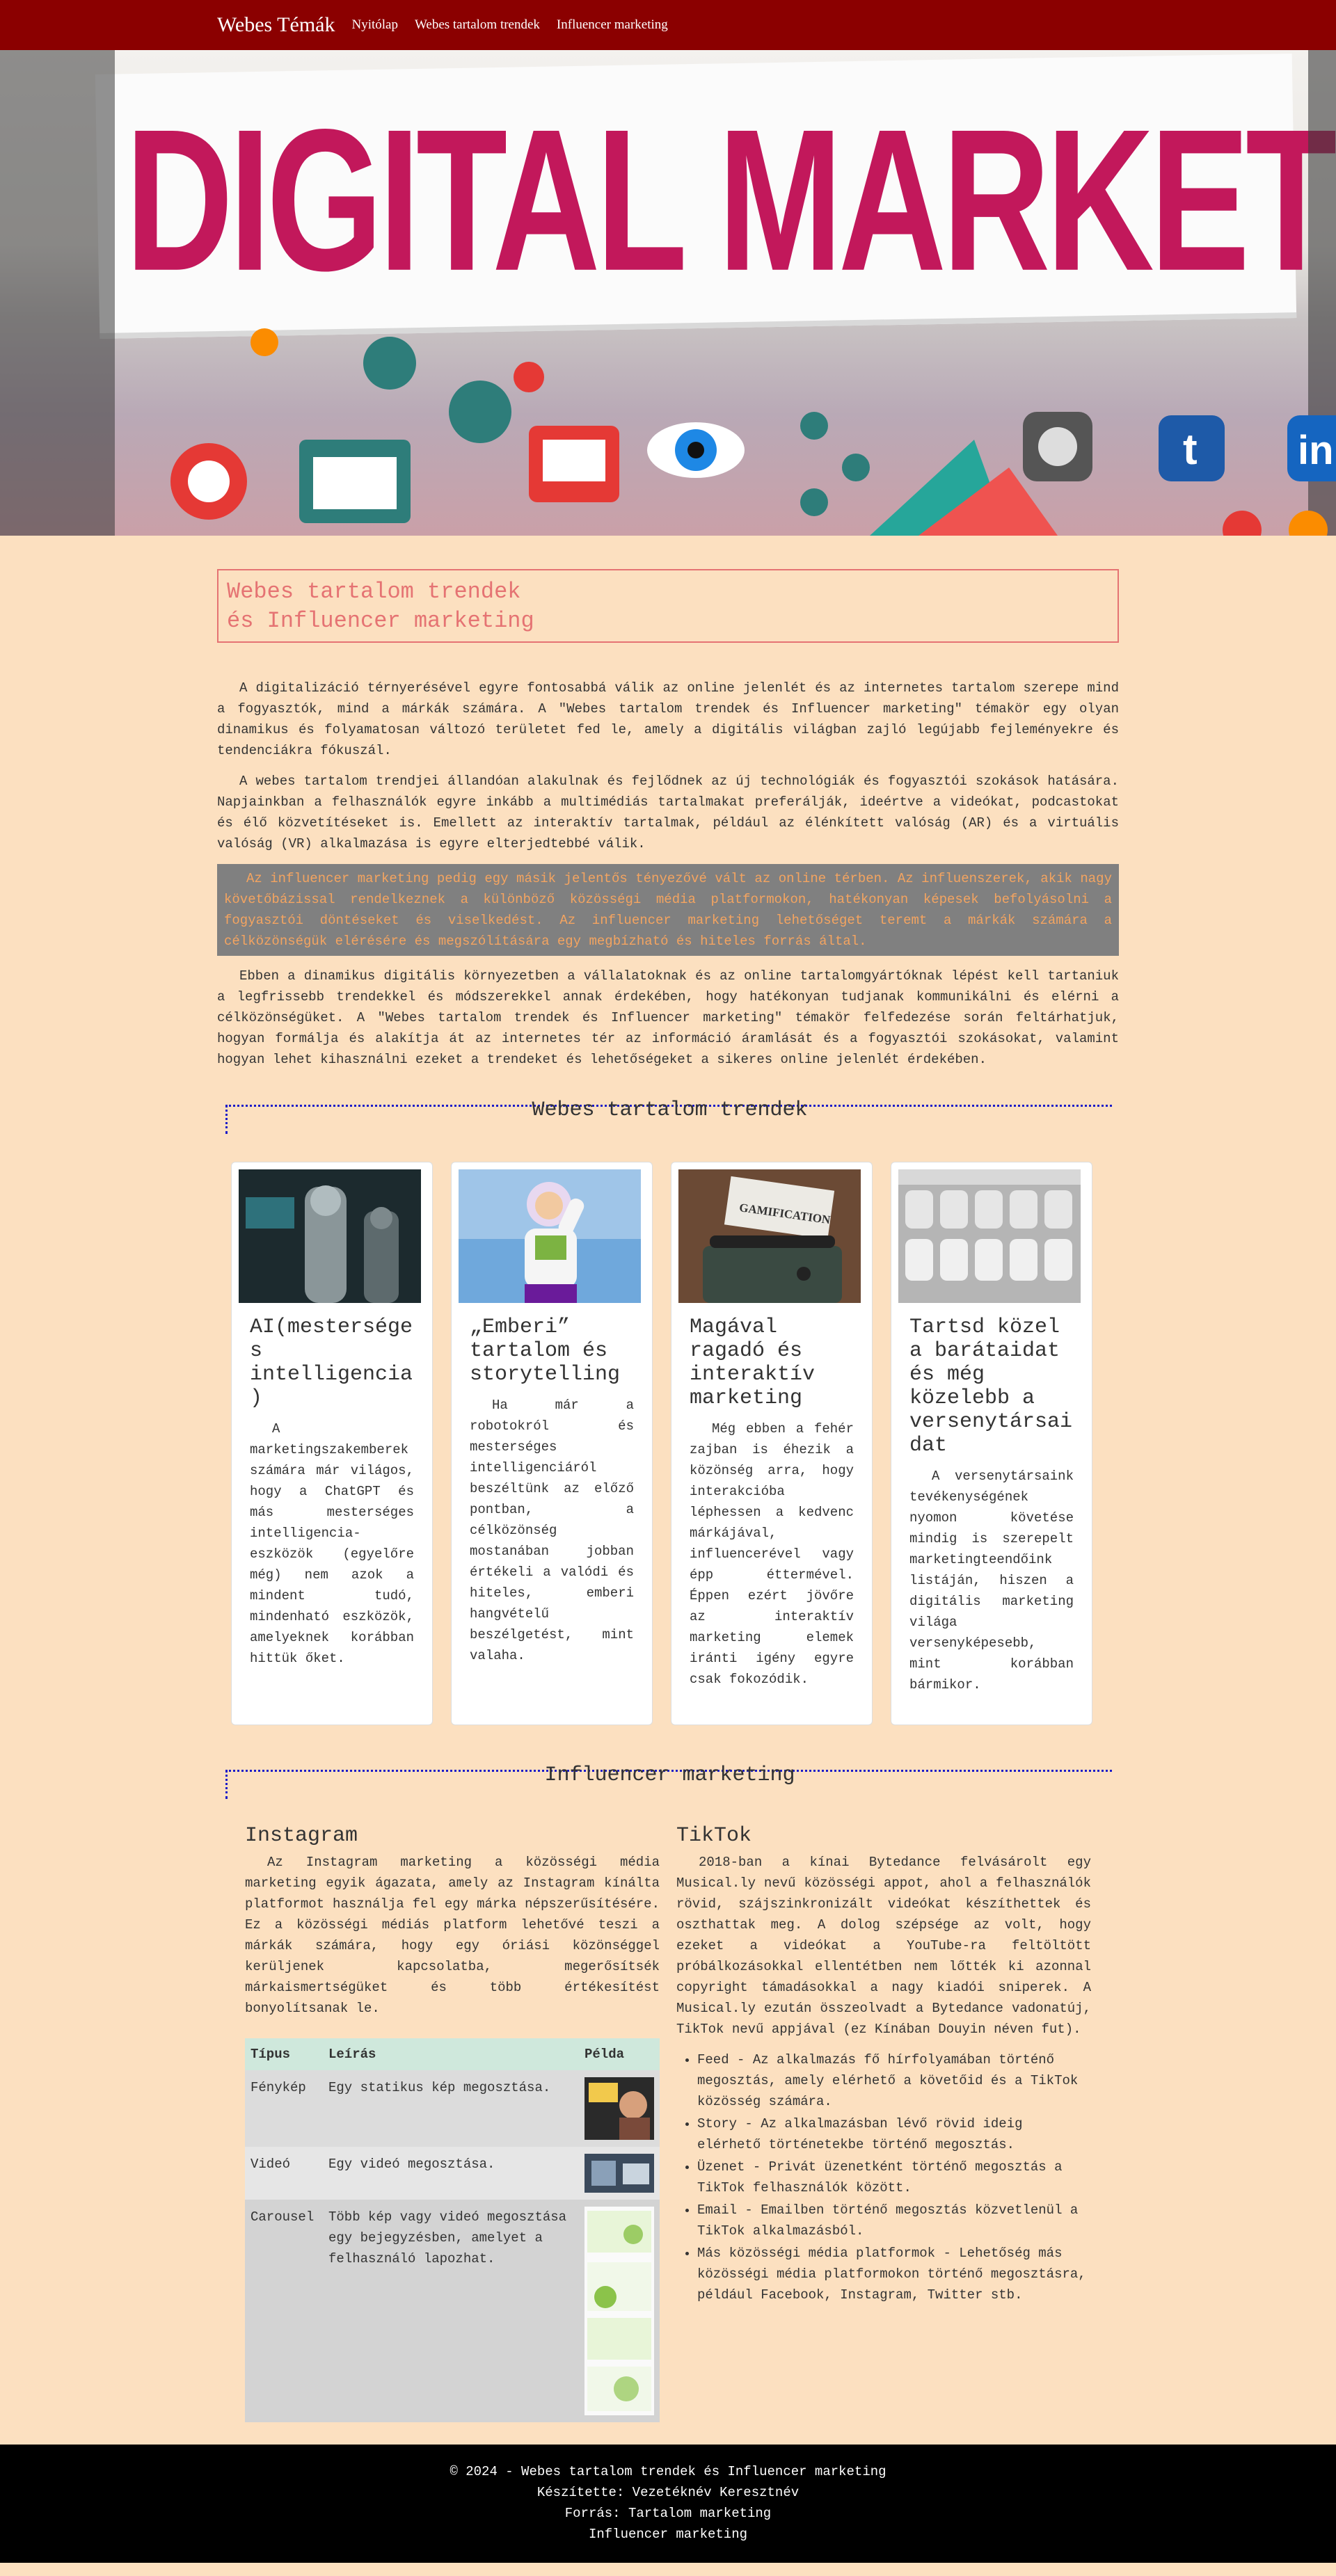 This screenshot has height=2576, width=1336. Describe the element at coordinates (1316, 450) in the screenshot. I see `svg-text: in` at that location.